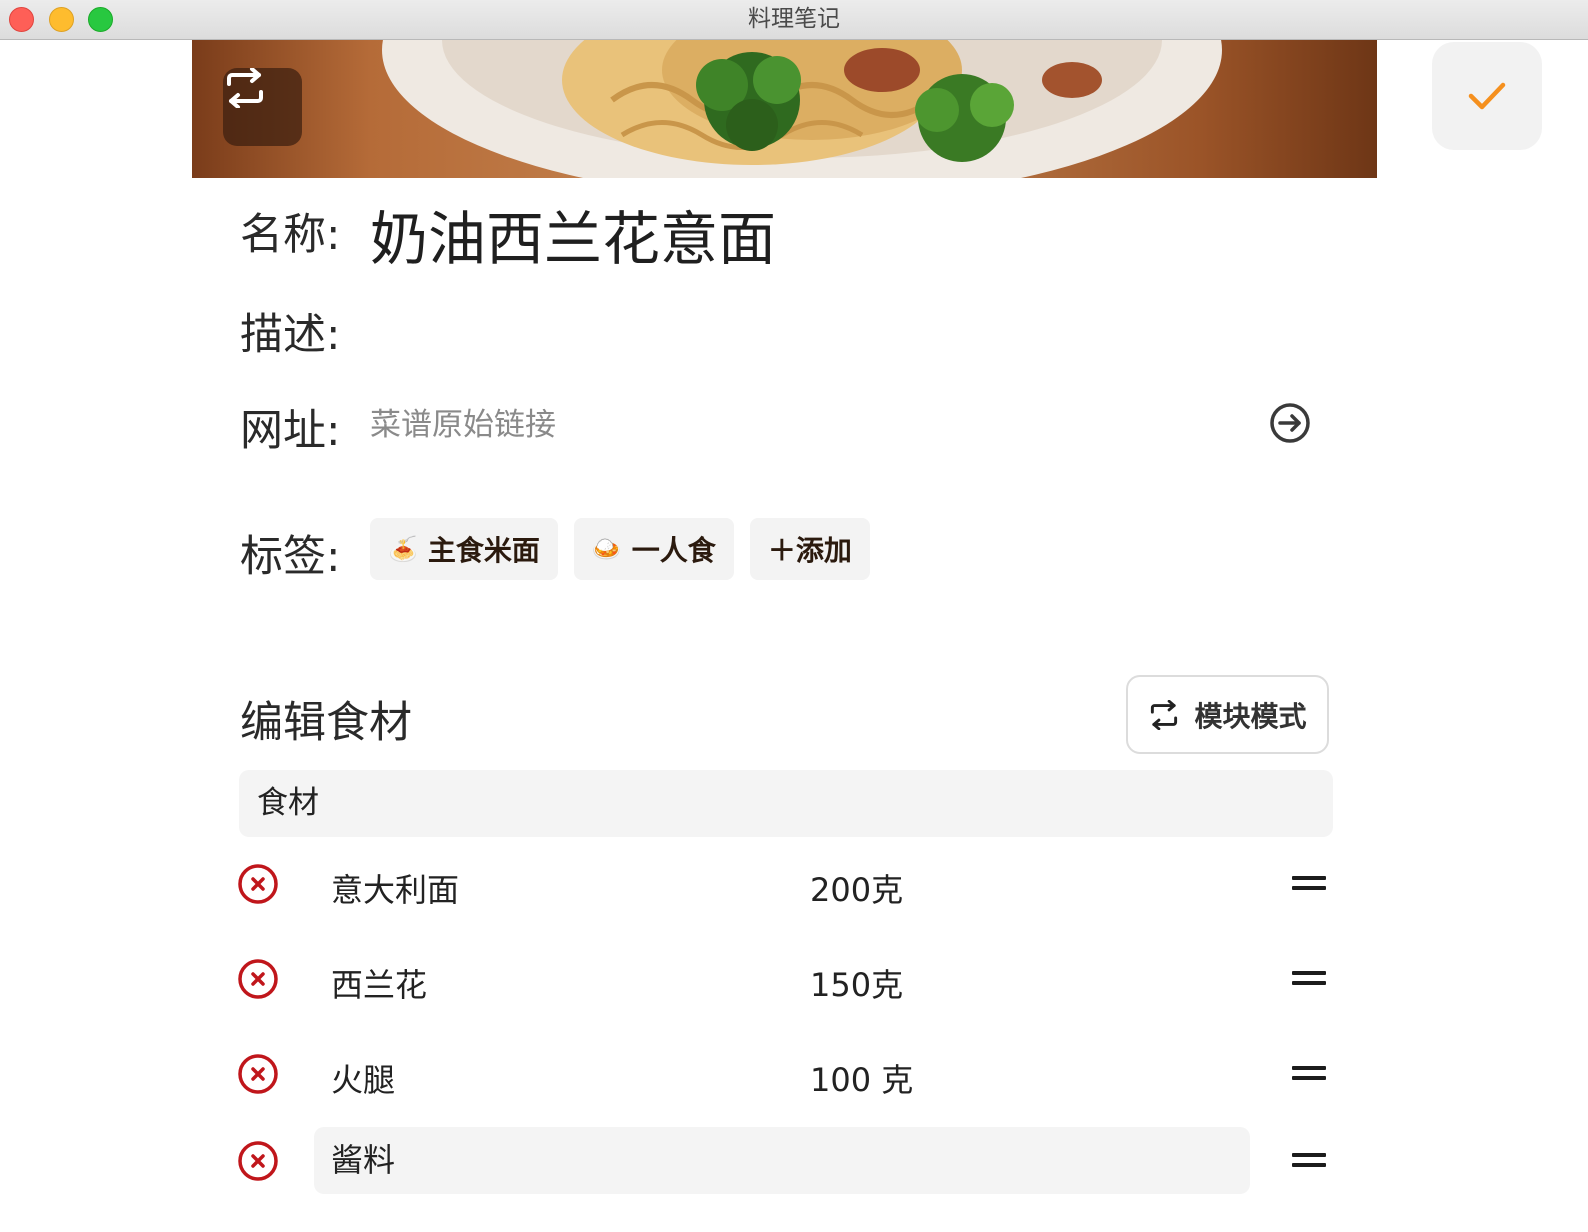  I want to click on url-label: 网址:, so click(290, 431).